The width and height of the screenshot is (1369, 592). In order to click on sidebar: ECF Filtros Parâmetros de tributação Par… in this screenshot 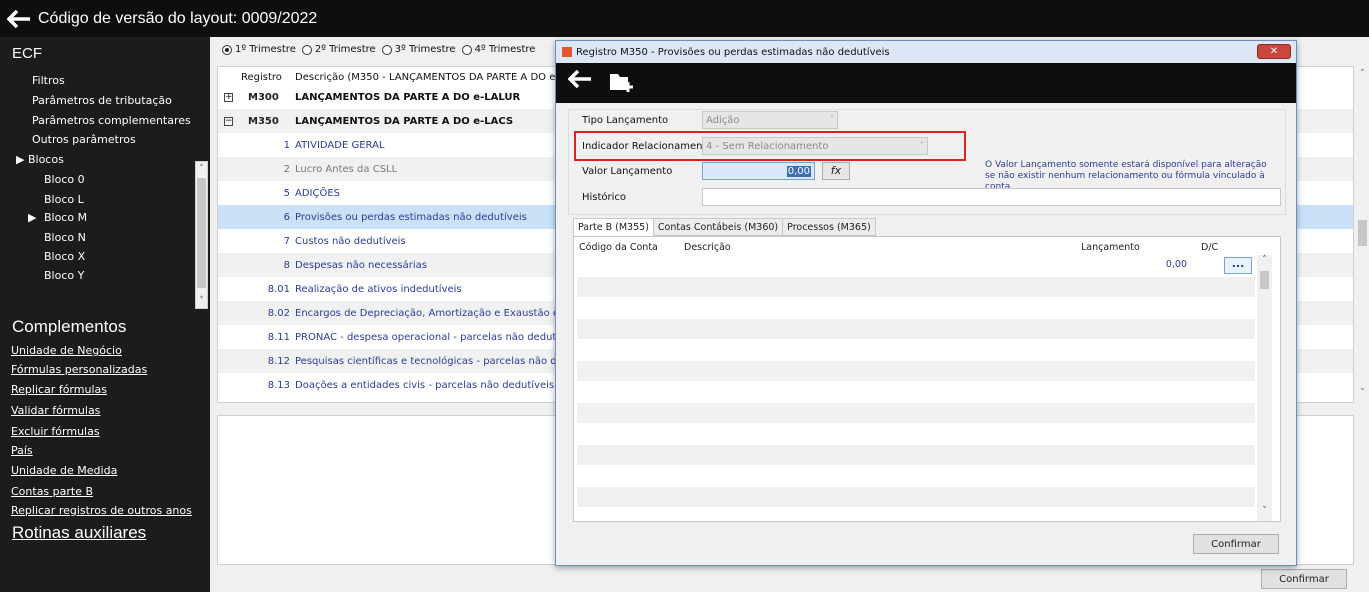, I will do `click(105, 314)`.